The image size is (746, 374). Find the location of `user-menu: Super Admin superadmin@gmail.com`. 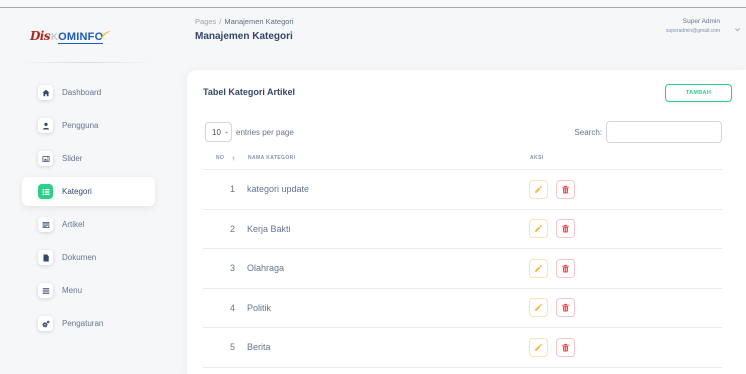

user-menu: Super Admin superadmin@gmail.com is located at coordinates (693, 26).